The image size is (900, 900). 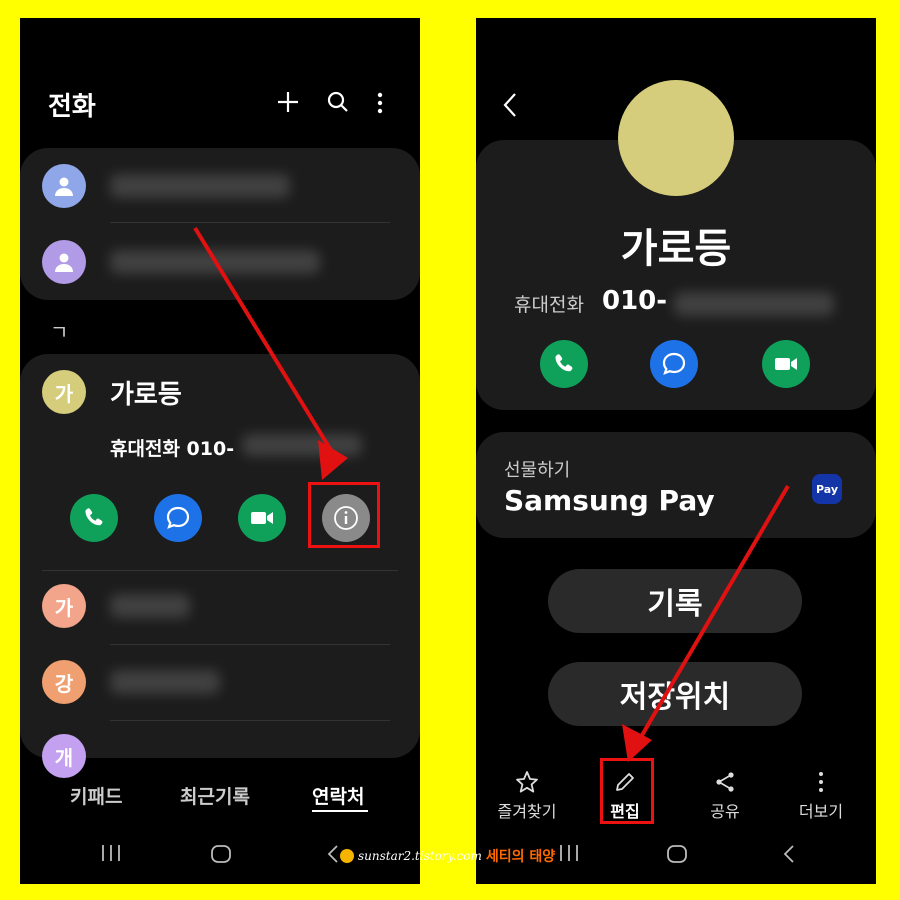 I want to click on watermark: sunstar2.tistory.com 세티의 태양, so click(x=447, y=856).